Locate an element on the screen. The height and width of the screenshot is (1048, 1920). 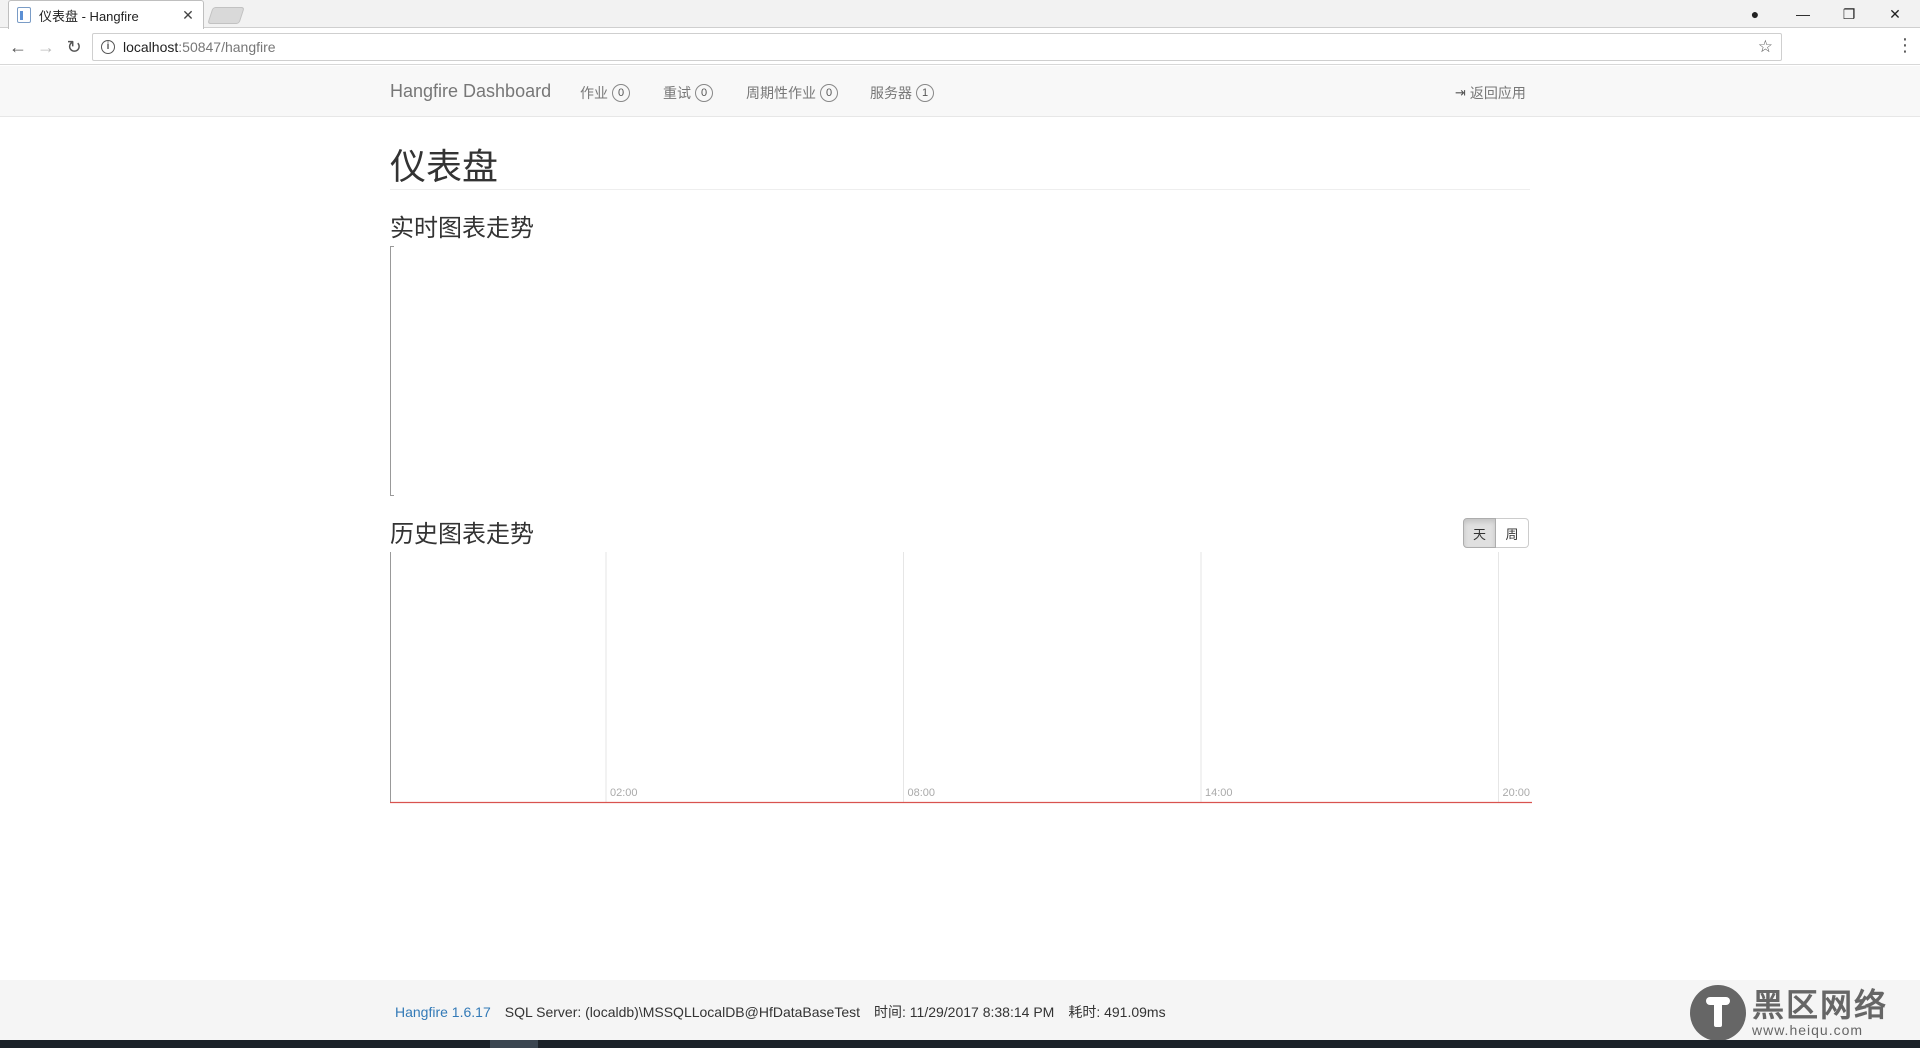
realtime-chart-title: 实时图表走势 is located at coordinates (462, 228).